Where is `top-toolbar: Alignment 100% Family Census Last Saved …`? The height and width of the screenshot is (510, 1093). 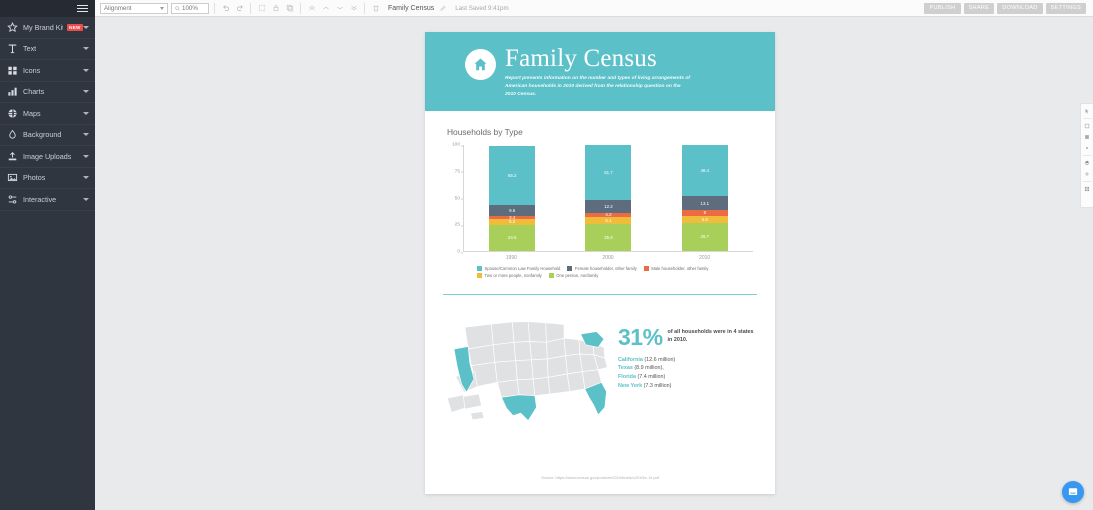 top-toolbar: Alignment 100% Family Census Last Saved … is located at coordinates (594, 8).